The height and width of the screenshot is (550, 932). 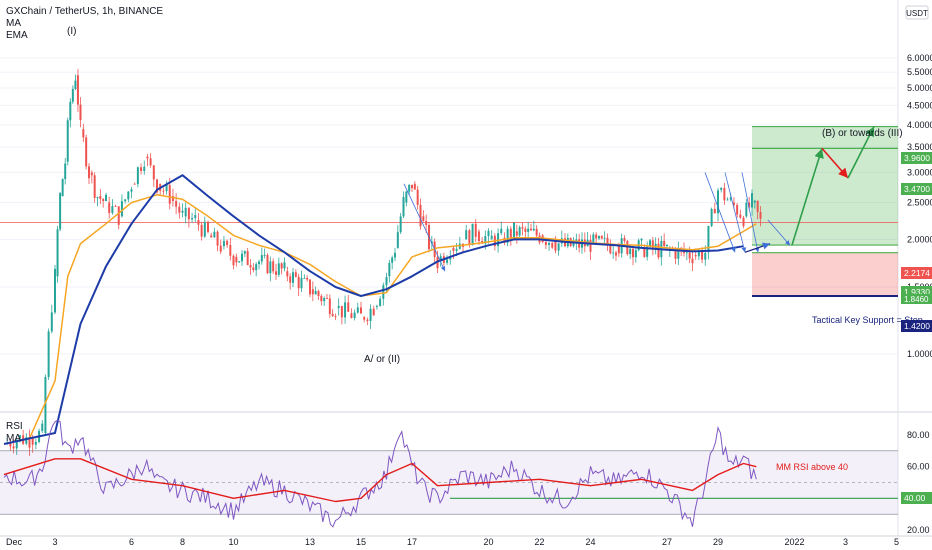 I want to click on y-tick-label: 2.5000, so click(x=919, y=203).